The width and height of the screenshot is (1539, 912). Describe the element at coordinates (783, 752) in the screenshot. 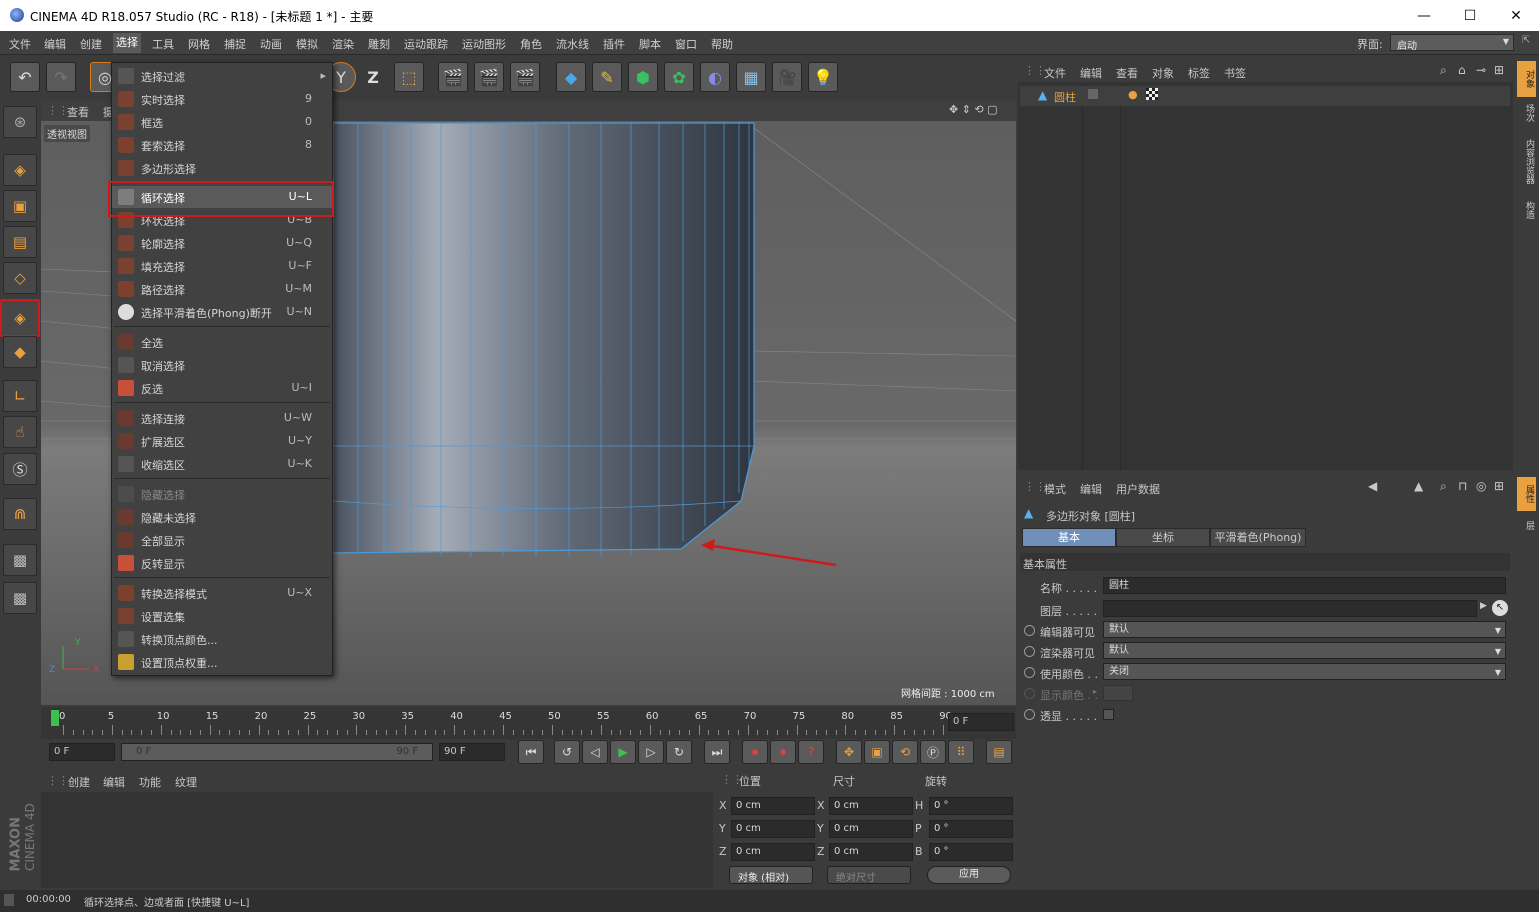

I see `autokey-icon: ⏺` at that location.